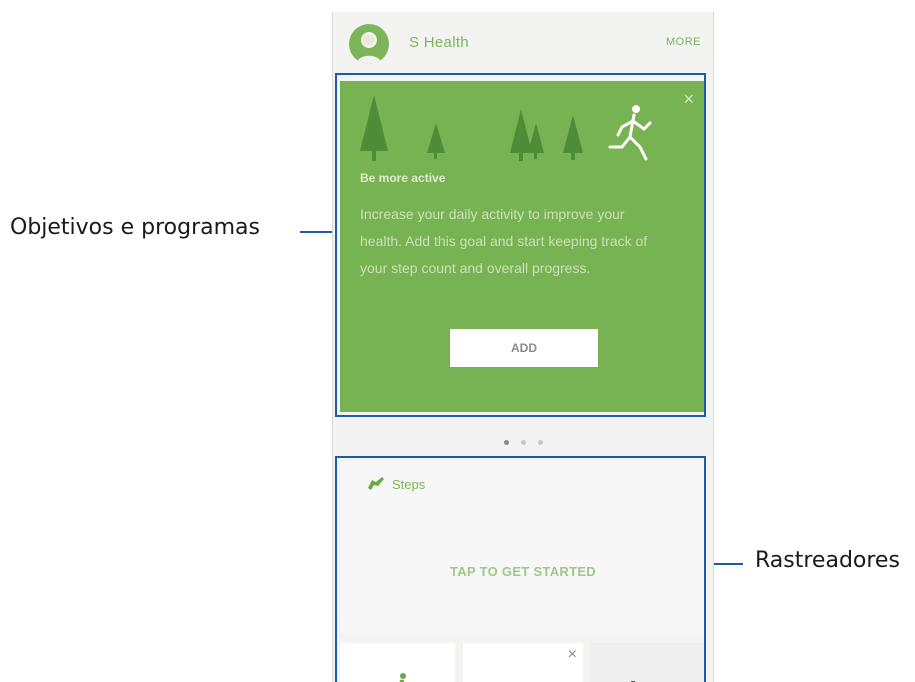  What do you see at coordinates (316, 232) in the screenshot?
I see `callout-goals-line` at bounding box center [316, 232].